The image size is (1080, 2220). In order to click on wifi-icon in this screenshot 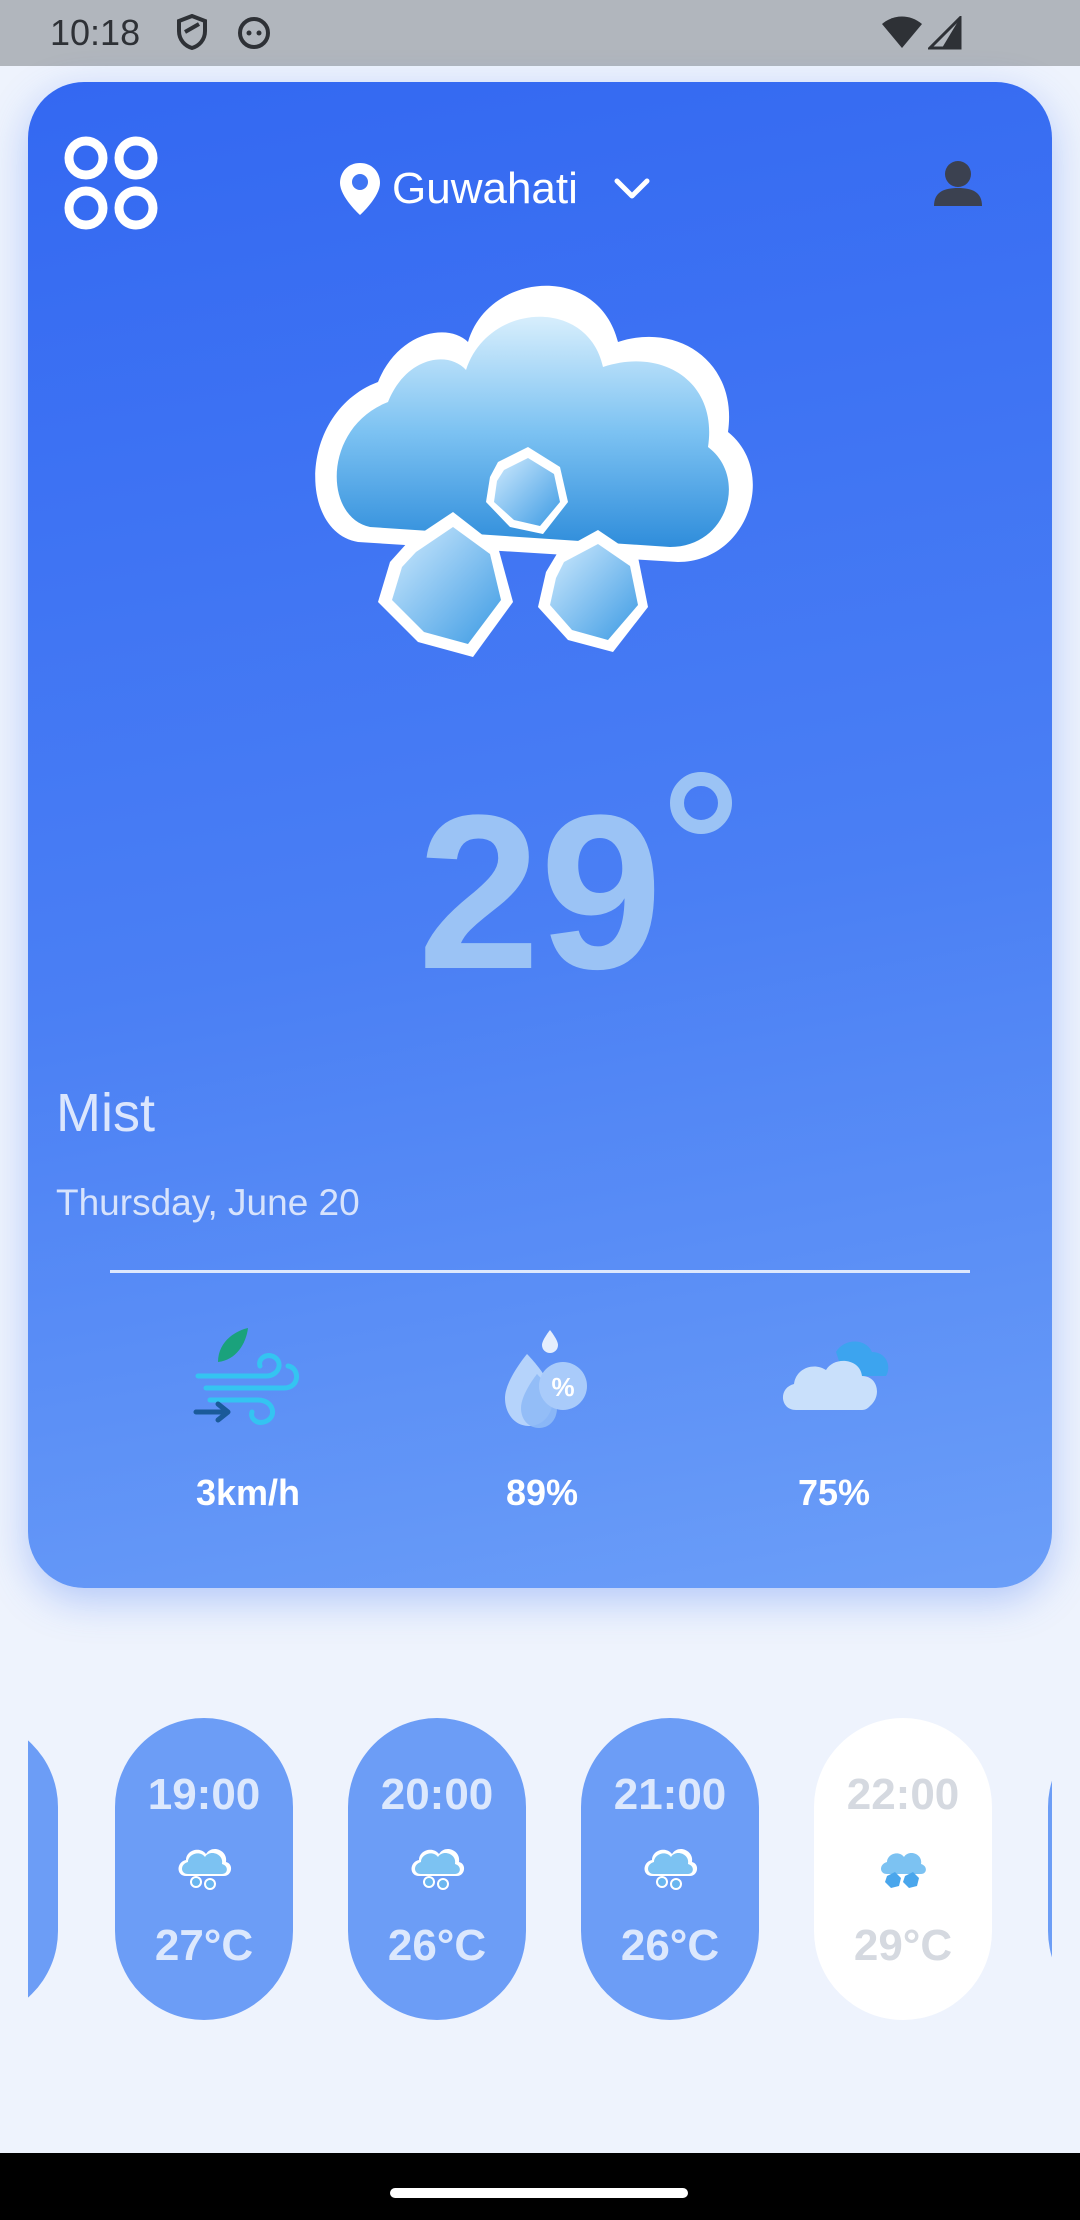, I will do `click(902, 32)`.